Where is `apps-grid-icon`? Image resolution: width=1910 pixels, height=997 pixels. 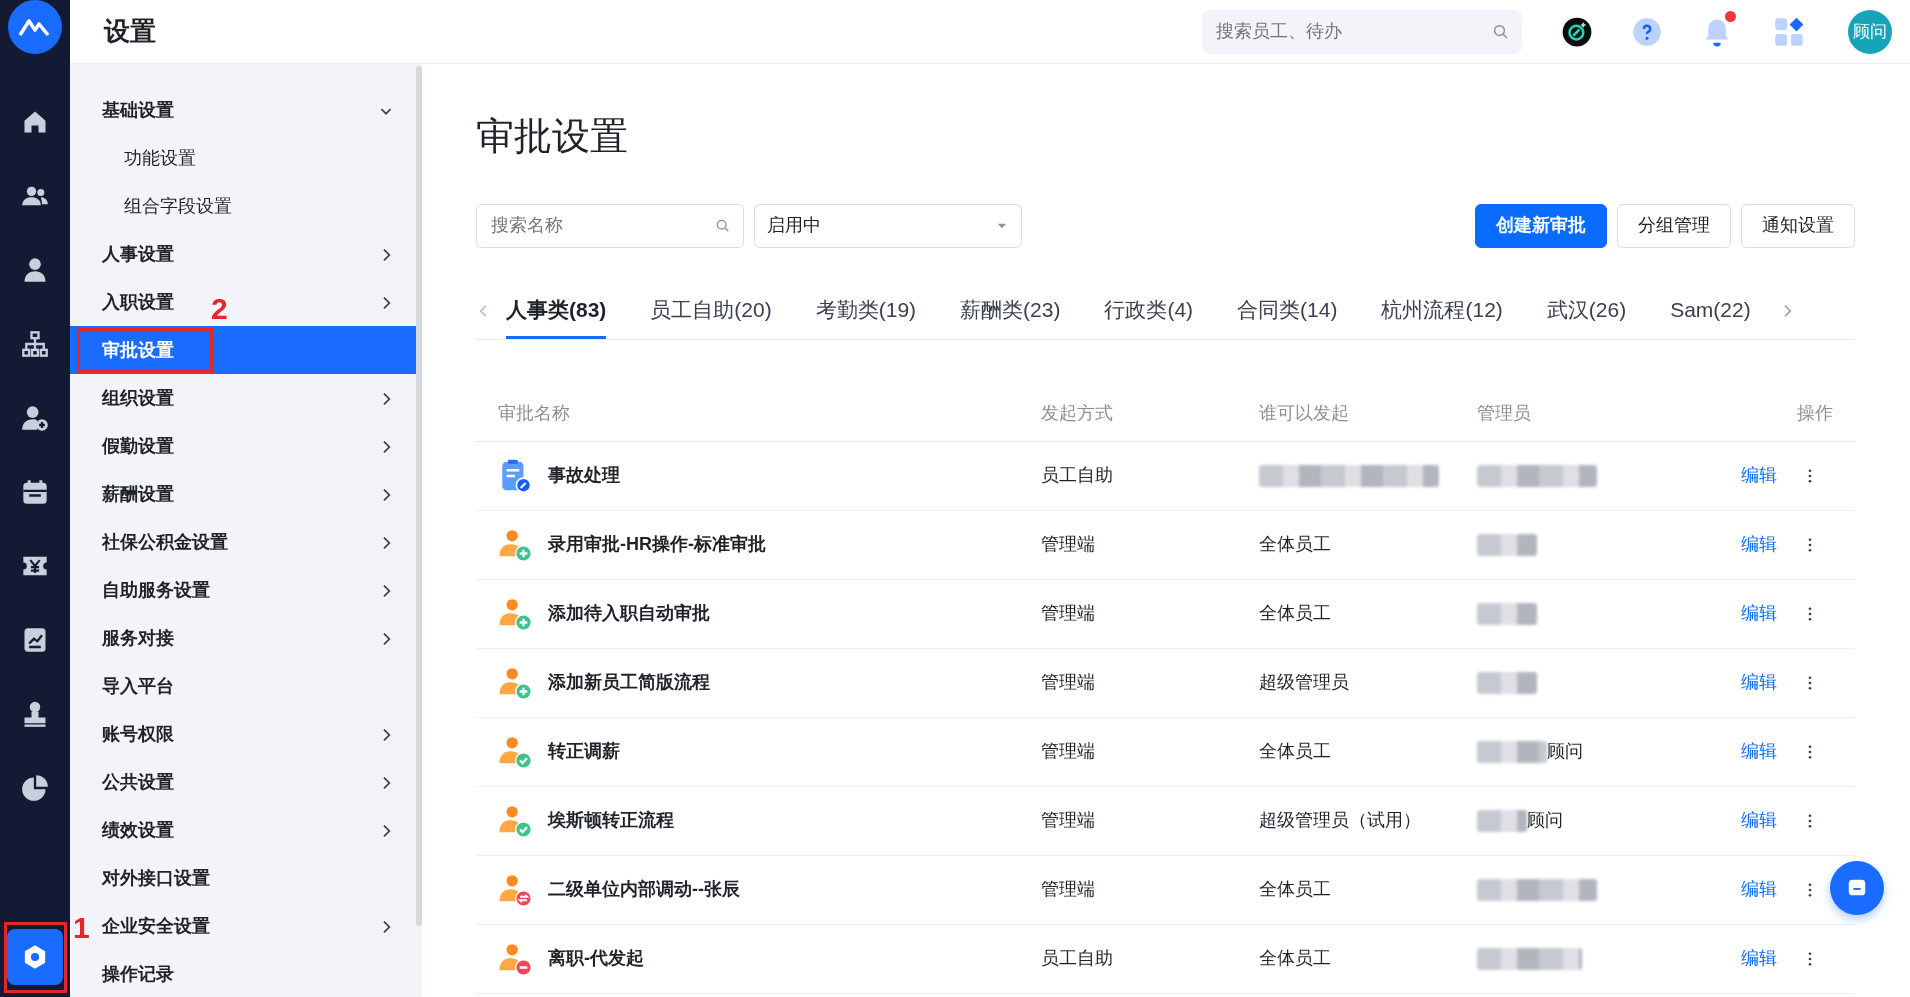 apps-grid-icon is located at coordinates (1789, 31).